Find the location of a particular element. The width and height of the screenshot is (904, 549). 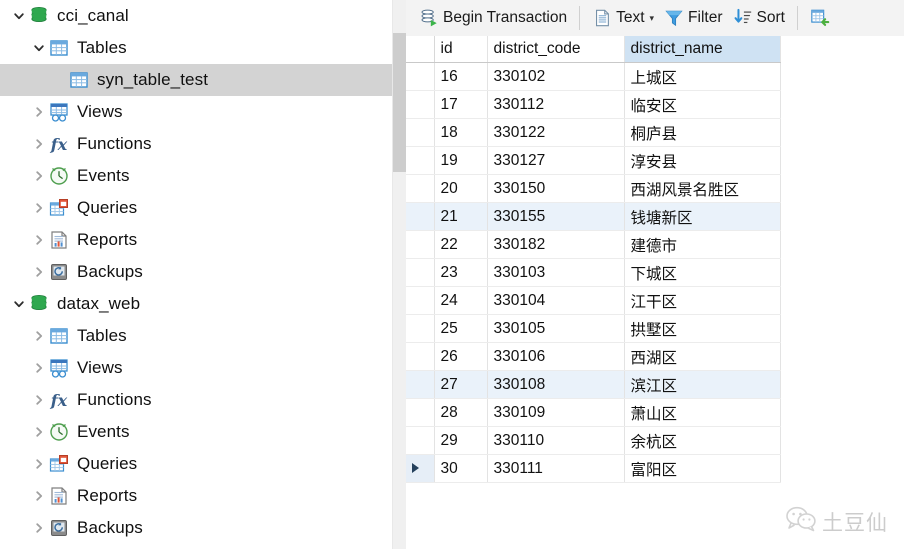

cell-district_code: 330112 is located at coordinates (556, 104).